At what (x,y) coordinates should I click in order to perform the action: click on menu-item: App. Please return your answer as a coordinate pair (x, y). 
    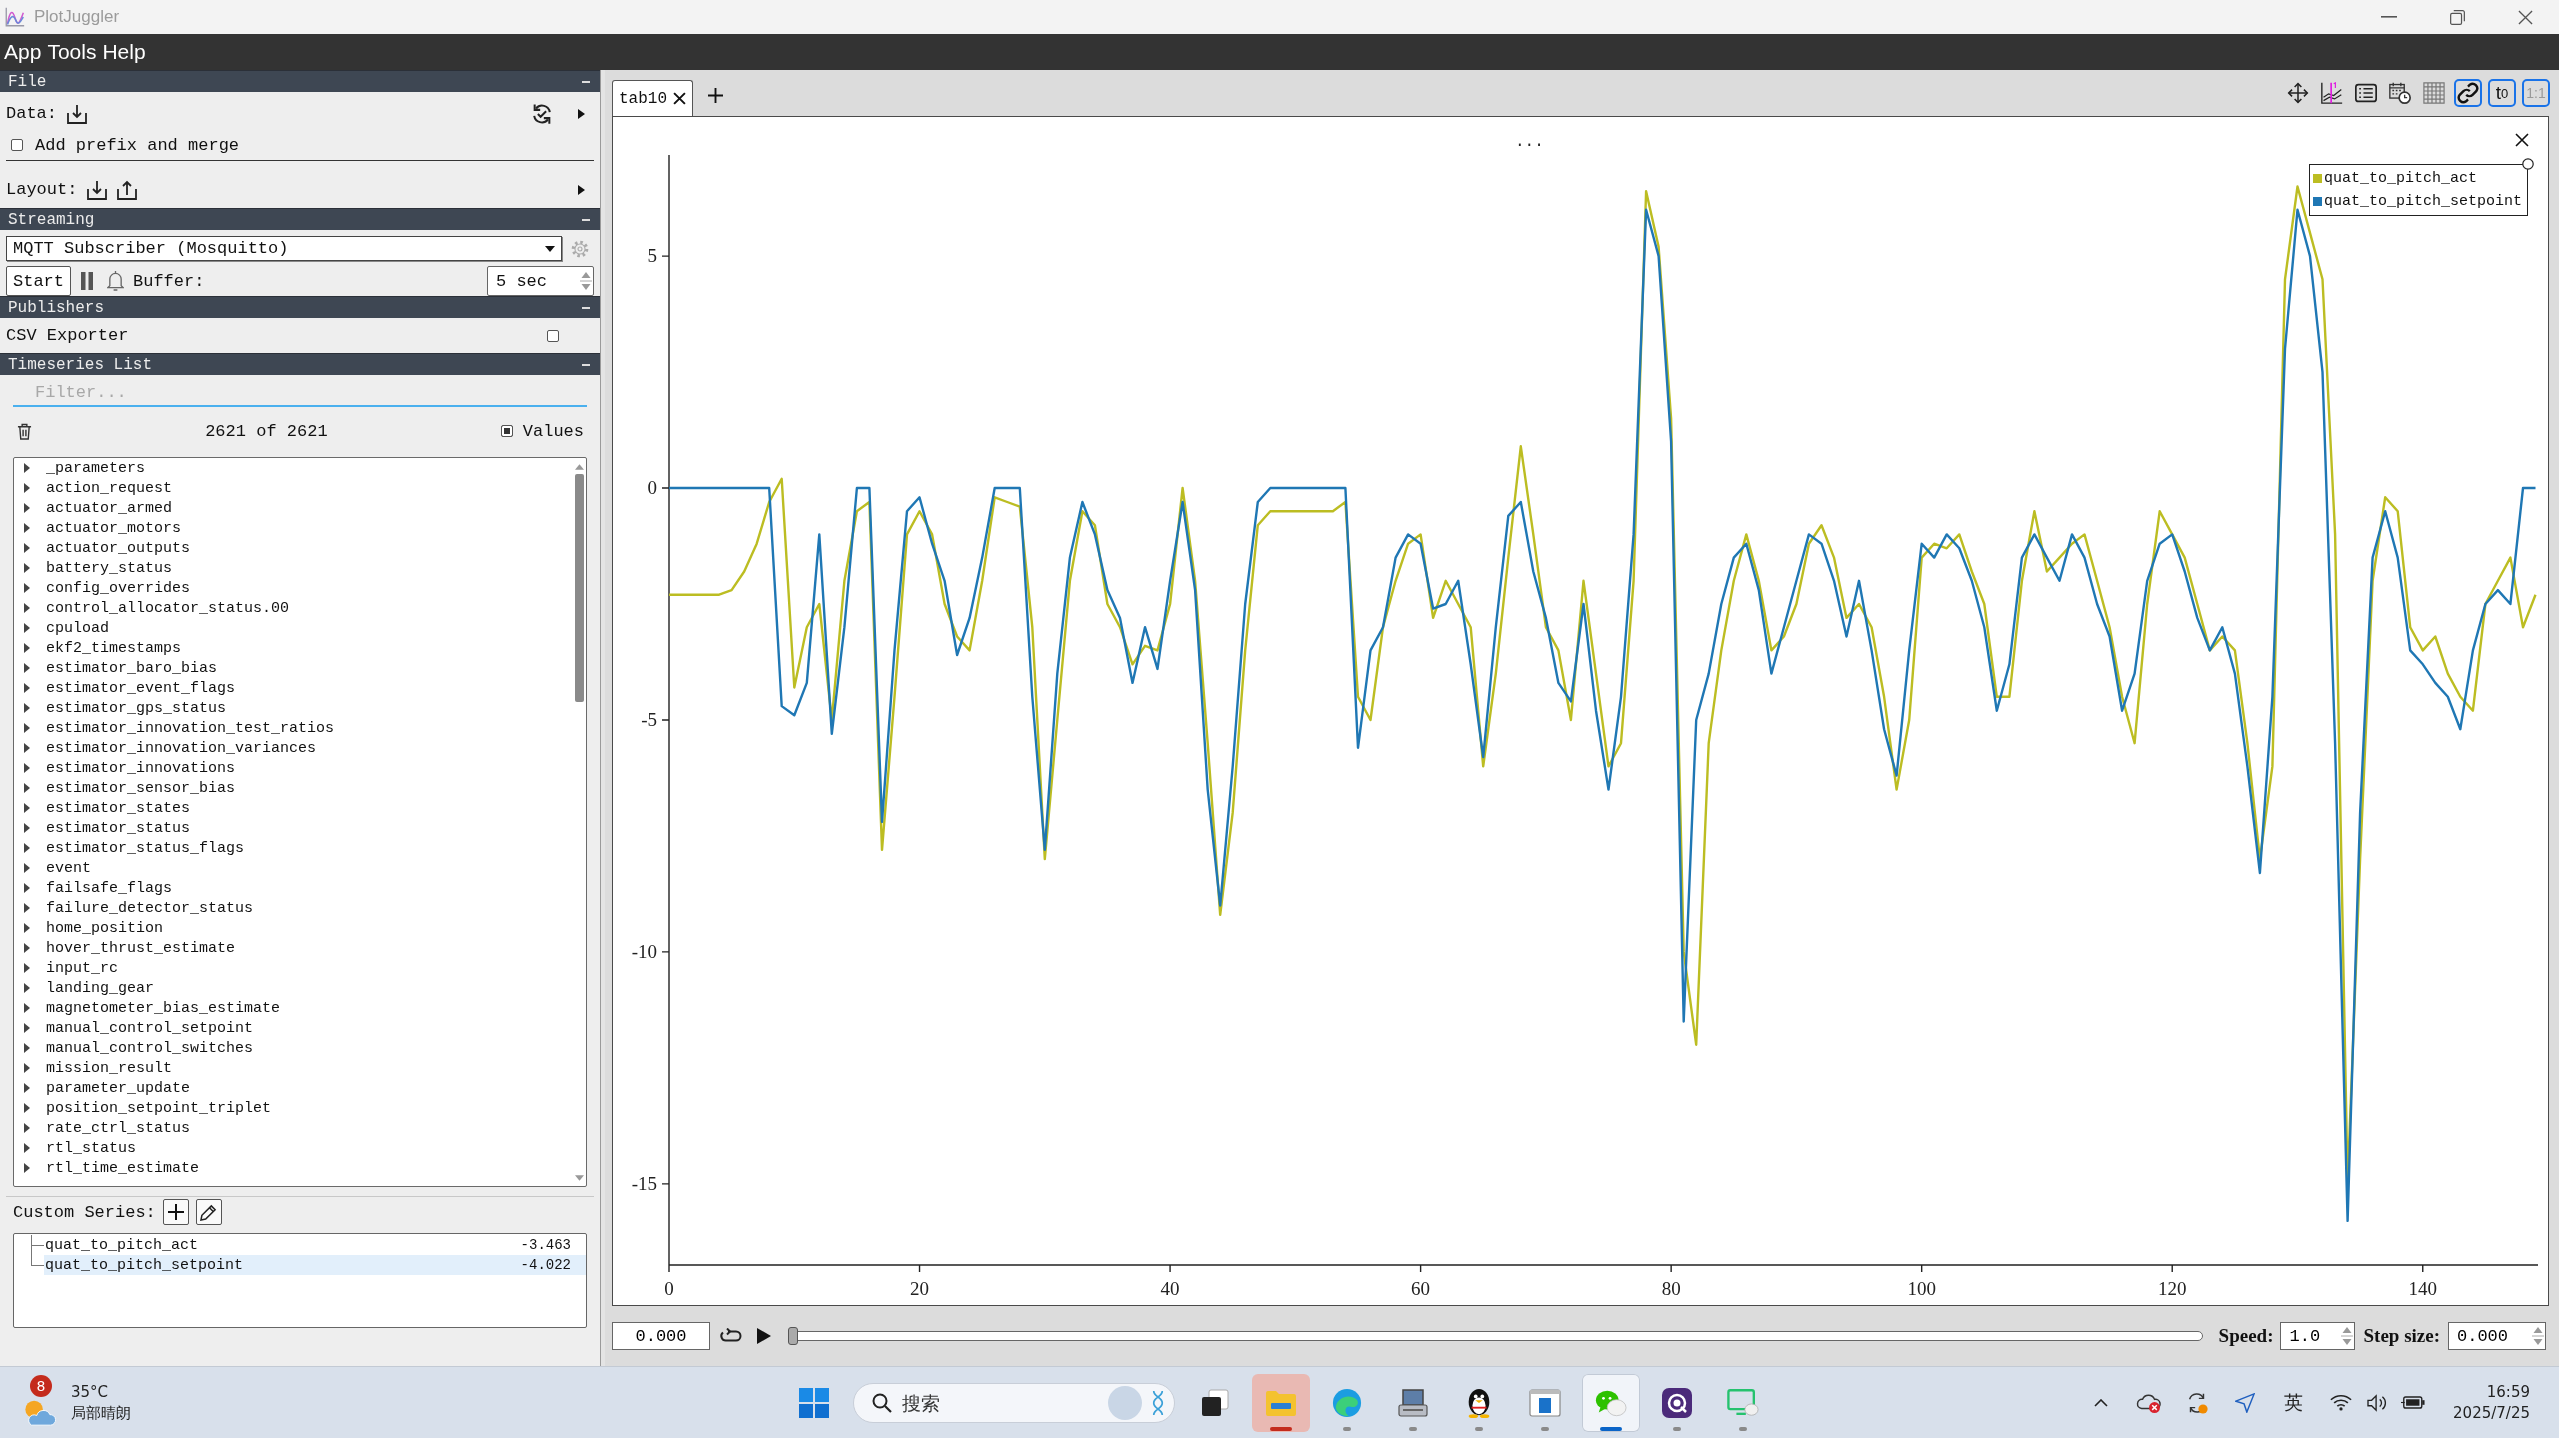
    Looking at the image, I should click on (23, 52).